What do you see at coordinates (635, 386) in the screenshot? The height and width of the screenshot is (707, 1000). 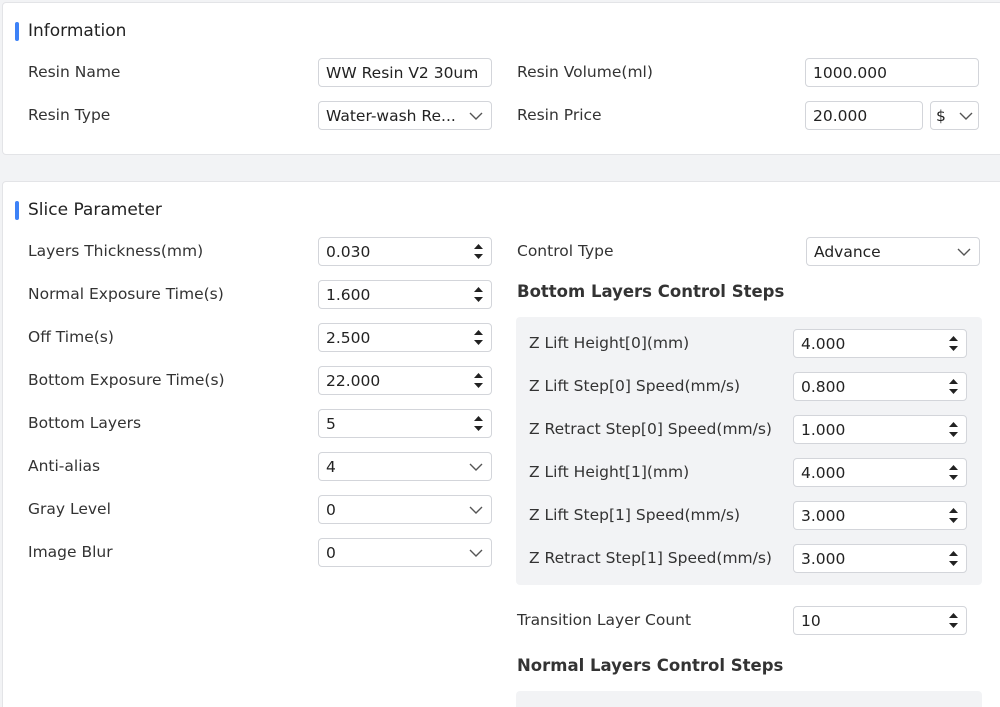 I see `z-lift-step-0-speed-label: Z Lift Step[0] Speed(mm/s)` at bounding box center [635, 386].